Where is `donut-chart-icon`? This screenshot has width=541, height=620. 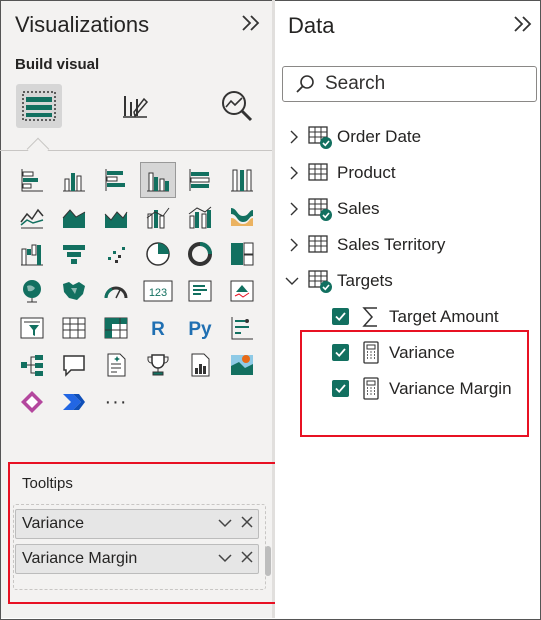
donut-chart-icon is located at coordinates (200, 254).